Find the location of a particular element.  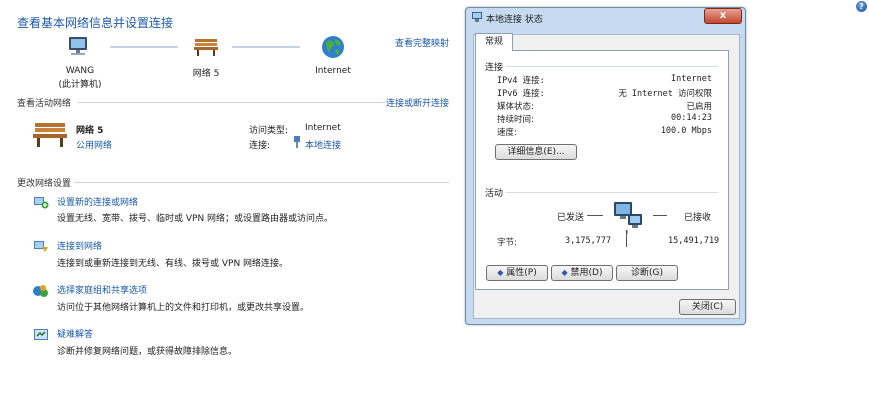

help-icon: ? is located at coordinates (861, 6).